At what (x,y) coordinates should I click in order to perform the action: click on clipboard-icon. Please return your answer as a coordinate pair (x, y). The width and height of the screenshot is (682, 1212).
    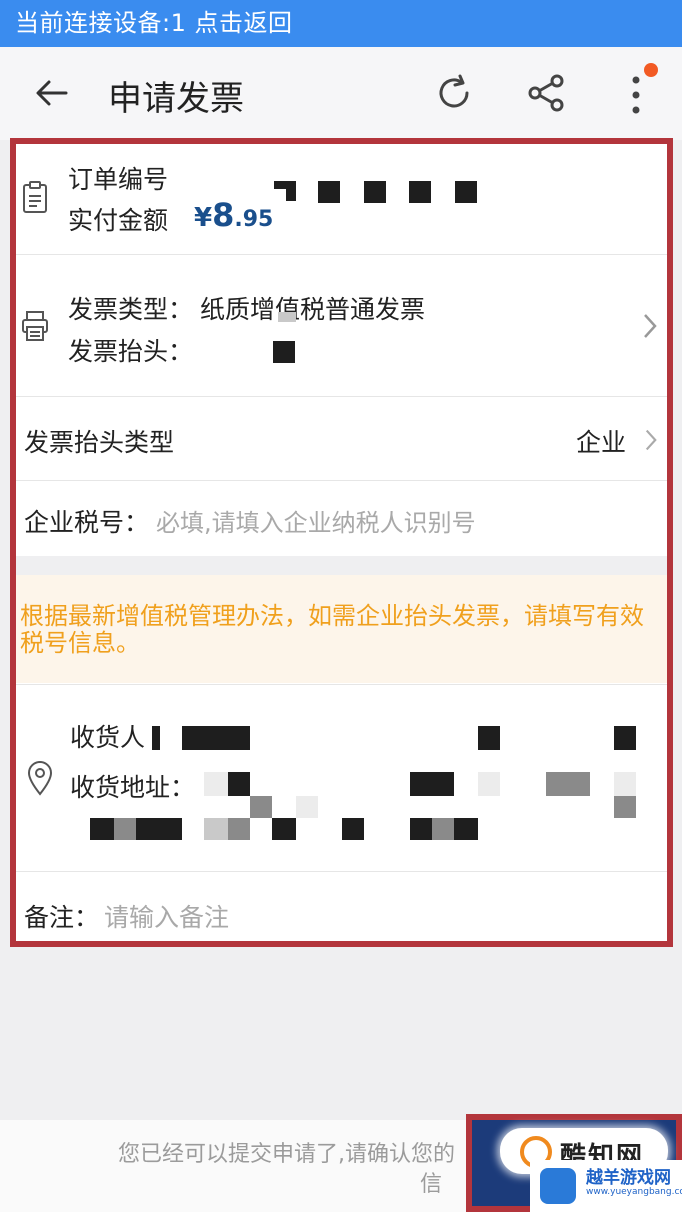
    Looking at the image, I should click on (35, 197).